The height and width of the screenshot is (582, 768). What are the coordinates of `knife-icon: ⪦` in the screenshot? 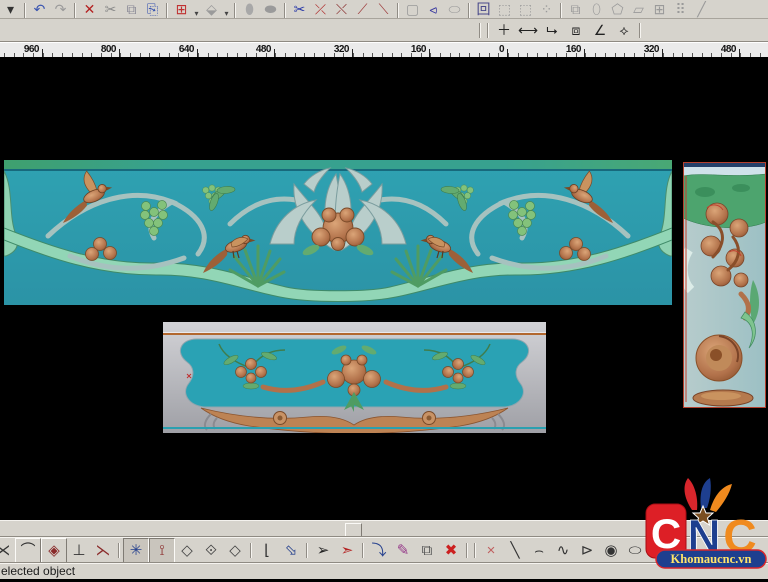 It's located at (433, 9).